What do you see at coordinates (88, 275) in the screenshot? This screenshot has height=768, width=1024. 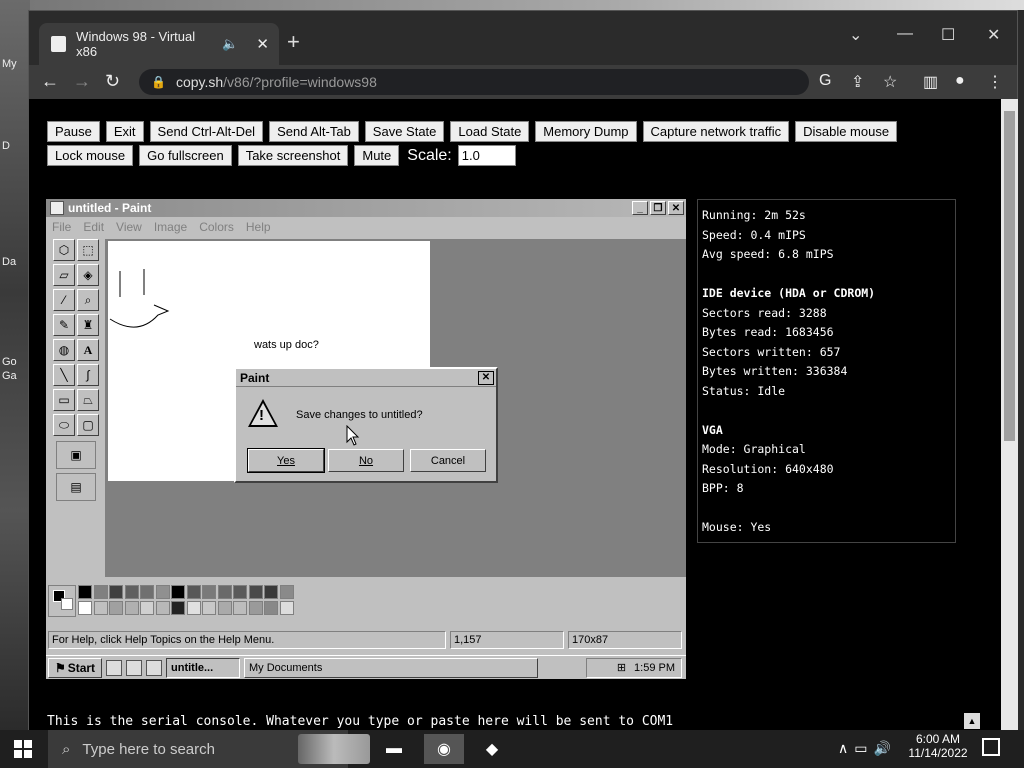 I see `fill-icon: ◈` at bounding box center [88, 275].